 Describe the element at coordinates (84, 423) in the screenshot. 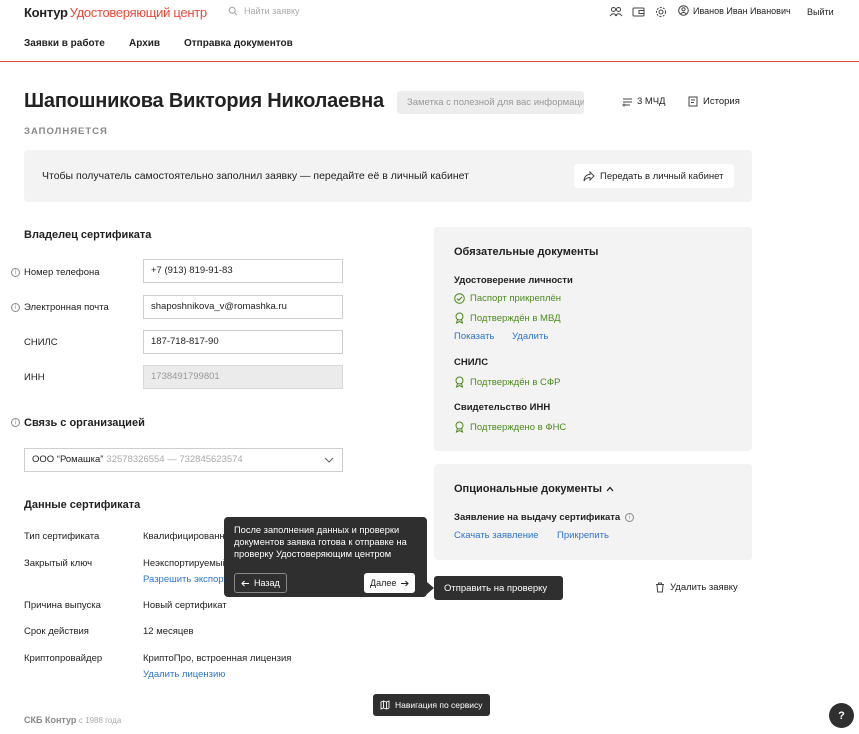

I see `org-section-title: Связь с организацией` at that location.